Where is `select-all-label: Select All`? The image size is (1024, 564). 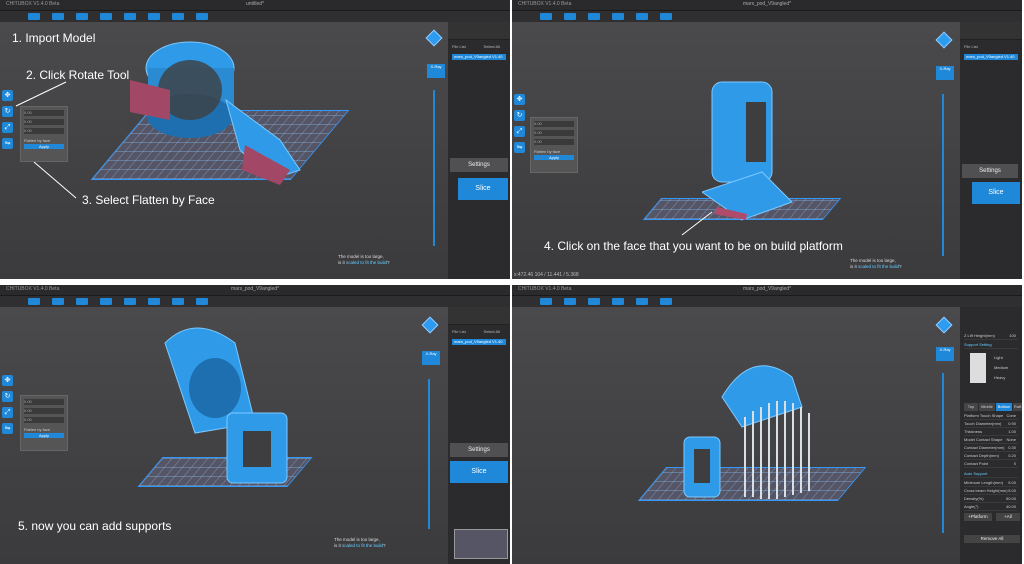 select-all-label: Select All is located at coordinates (492, 331).